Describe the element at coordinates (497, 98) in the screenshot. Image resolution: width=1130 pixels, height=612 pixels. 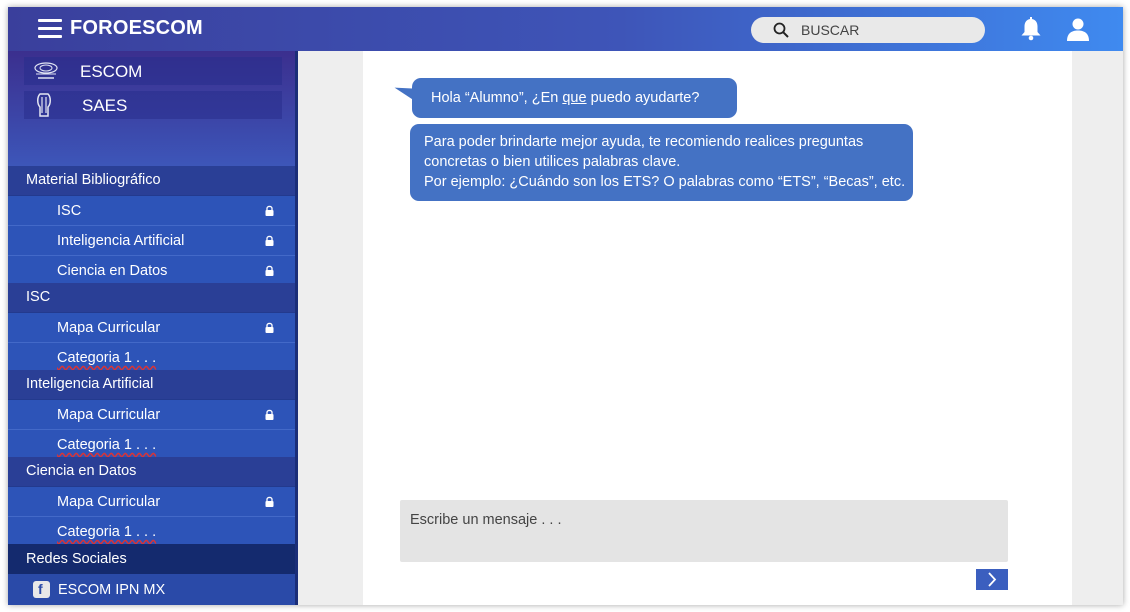
I see `greeting-text-part: Hola “Alumno”, ¿En` at that location.